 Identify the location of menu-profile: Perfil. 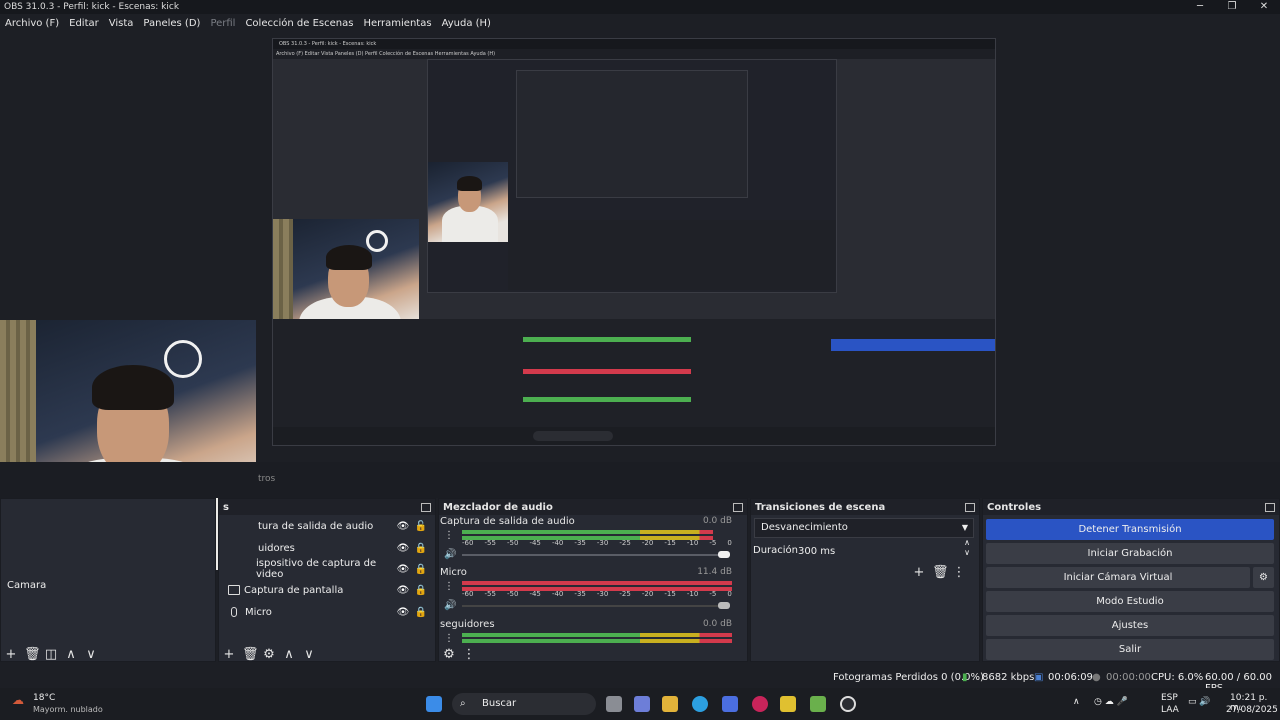
(222, 23).